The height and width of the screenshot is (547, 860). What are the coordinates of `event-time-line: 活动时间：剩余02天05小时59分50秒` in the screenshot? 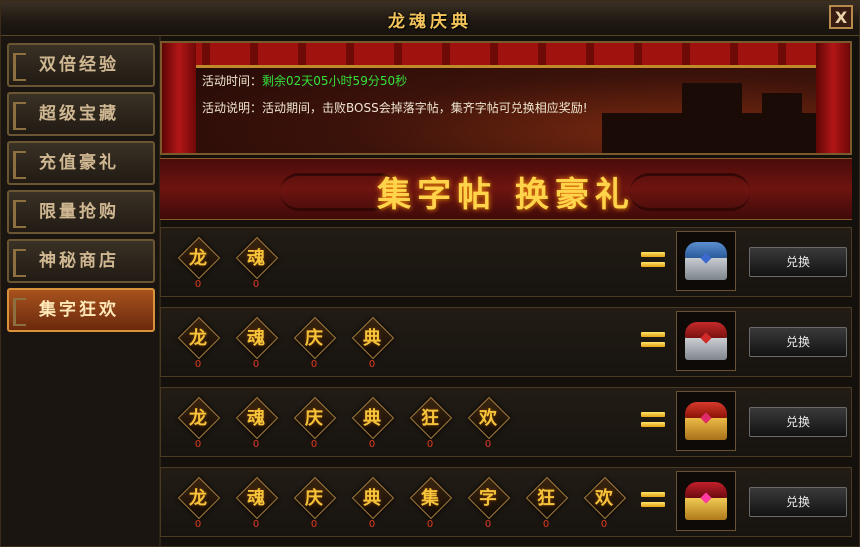 It's located at (304, 80).